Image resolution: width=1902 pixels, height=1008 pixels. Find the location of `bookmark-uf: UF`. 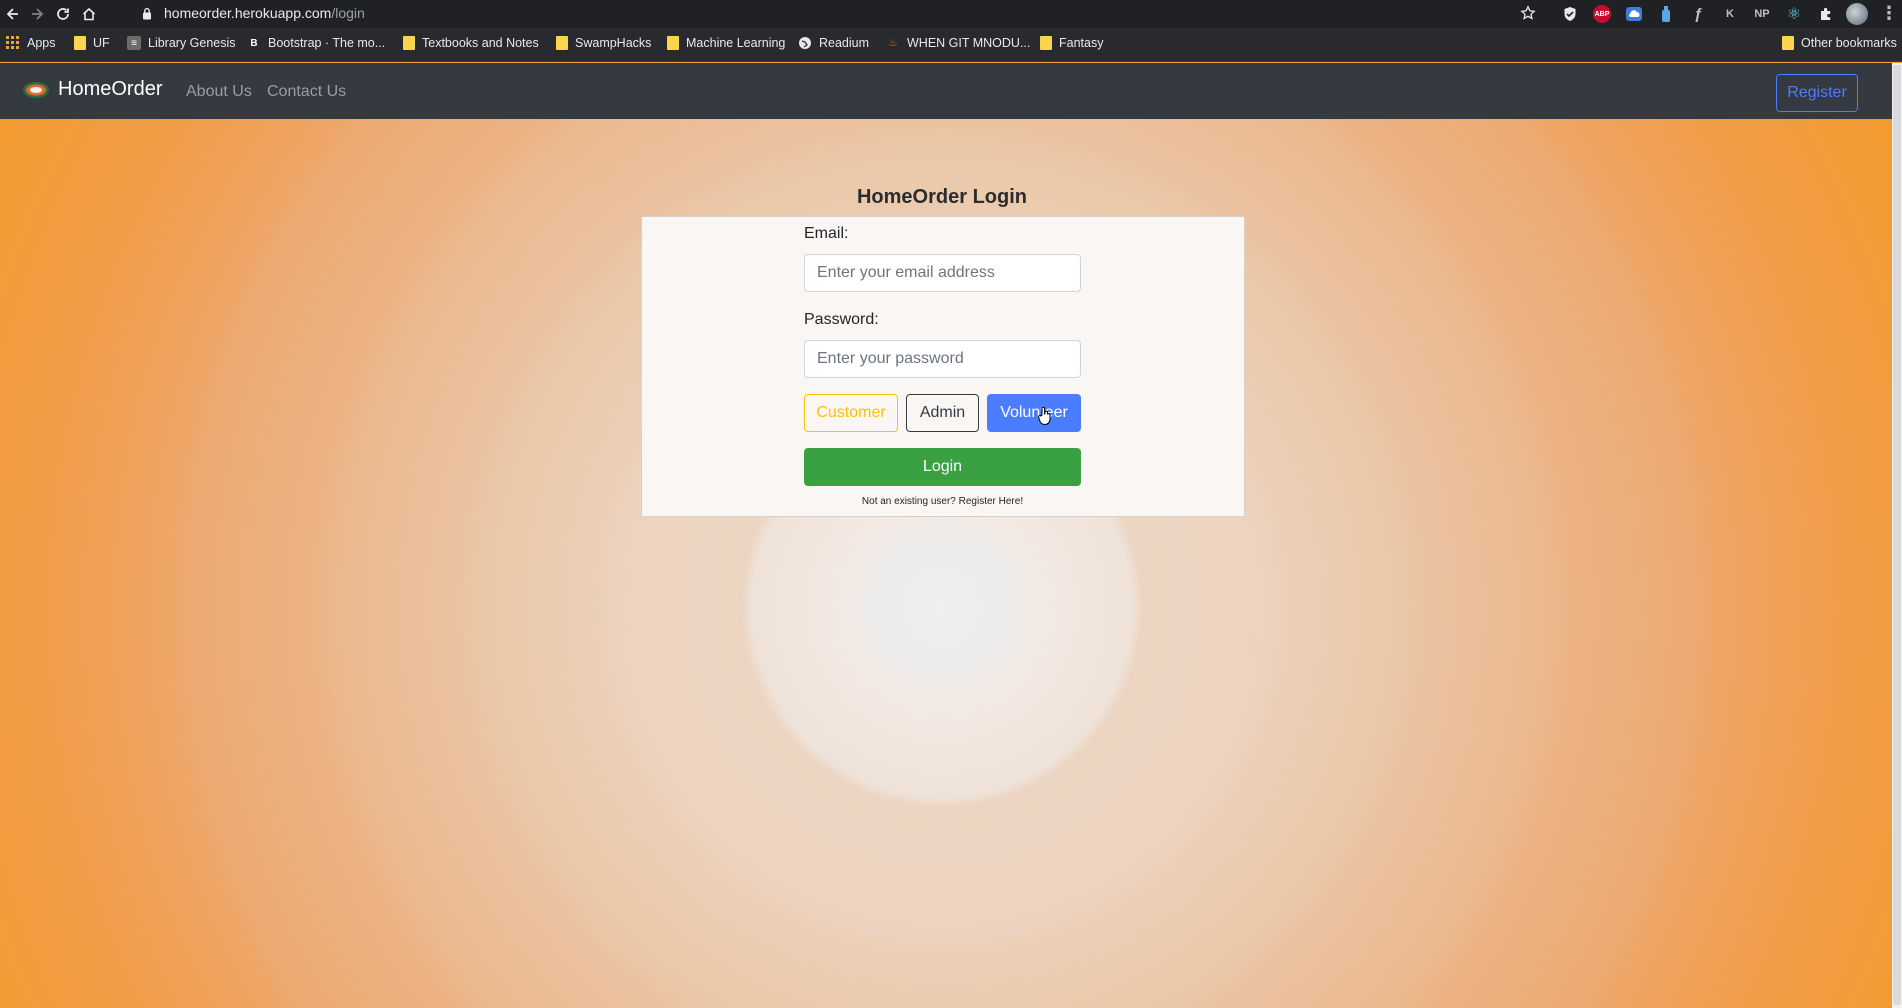

bookmark-uf: UF is located at coordinates (92, 43).